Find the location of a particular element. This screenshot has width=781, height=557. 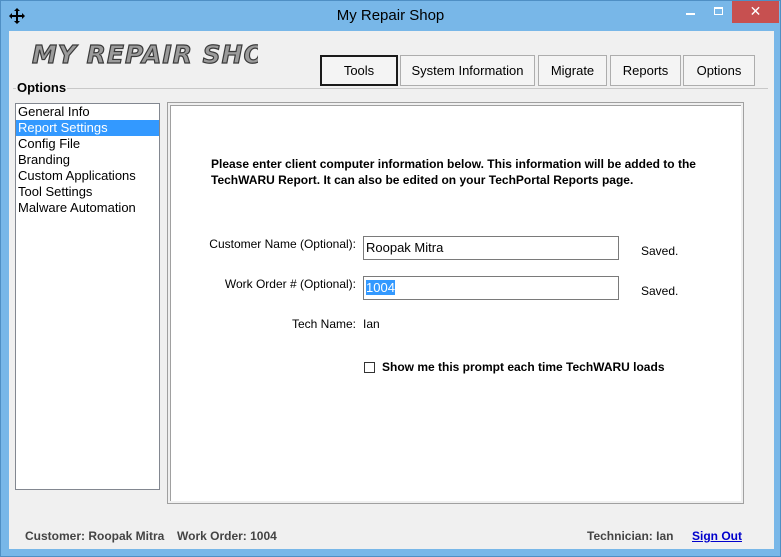

status-technician: Technician: Ian is located at coordinates (630, 536).